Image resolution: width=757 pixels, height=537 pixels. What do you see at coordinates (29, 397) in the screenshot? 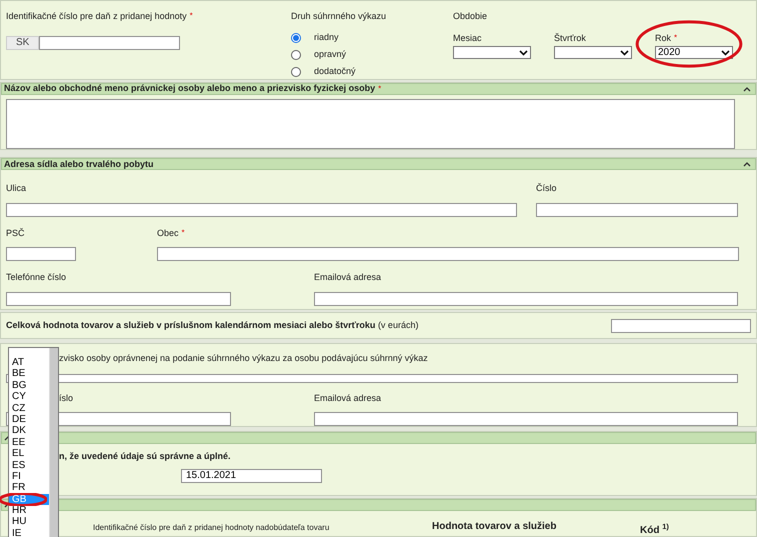
I see `dropdown-option: CY` at bounding box center [29, 397].